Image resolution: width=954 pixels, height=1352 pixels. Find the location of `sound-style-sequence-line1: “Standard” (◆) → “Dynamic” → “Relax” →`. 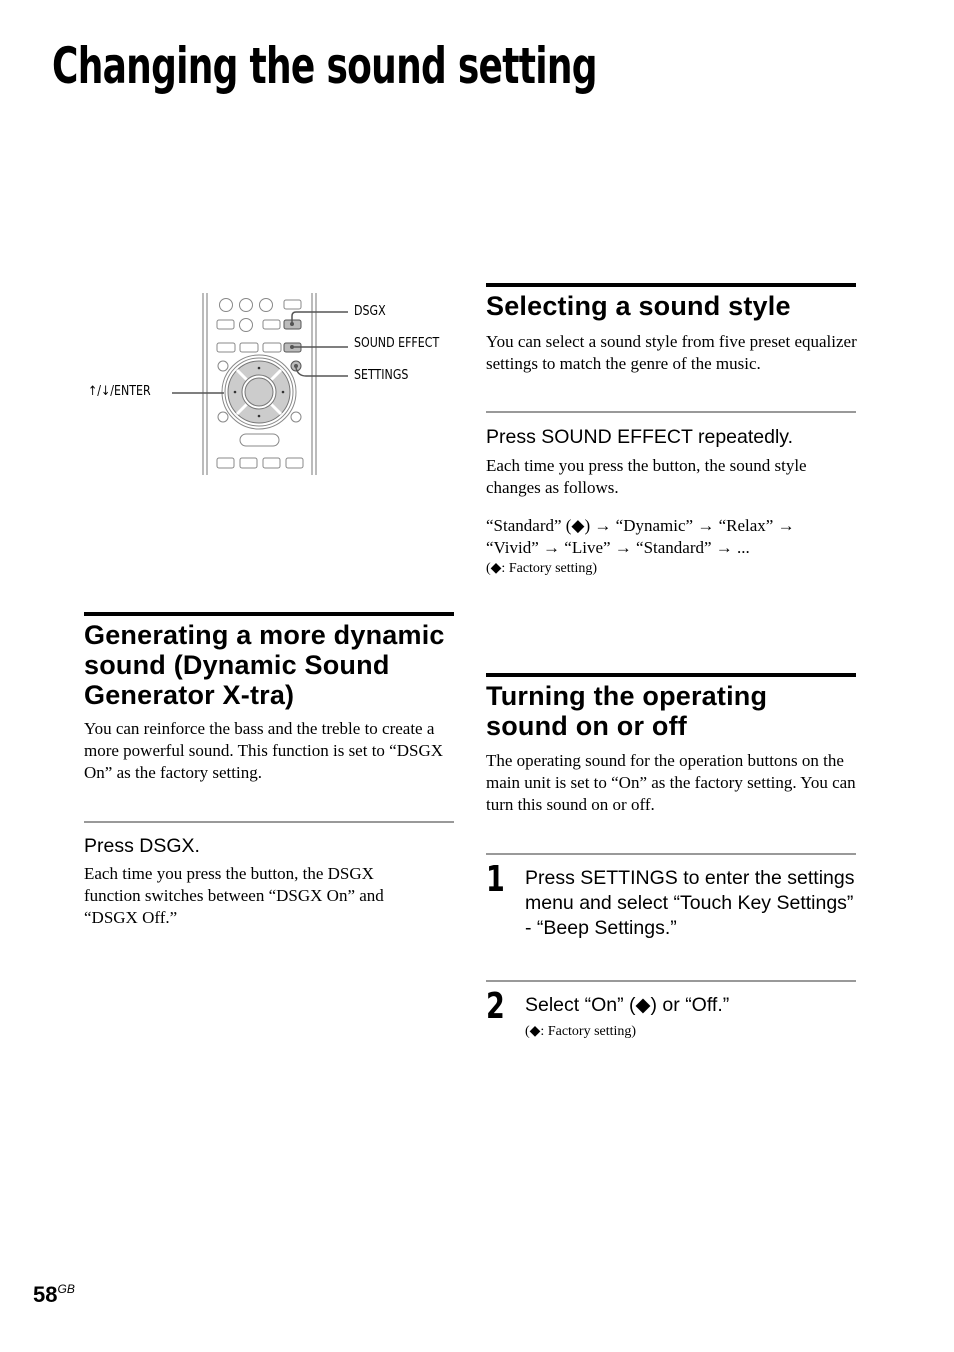

sound-style-sequence-line1: “Standard” (◆) → “Dynamic” → “Relax” → is located at coordinates (640, 525).